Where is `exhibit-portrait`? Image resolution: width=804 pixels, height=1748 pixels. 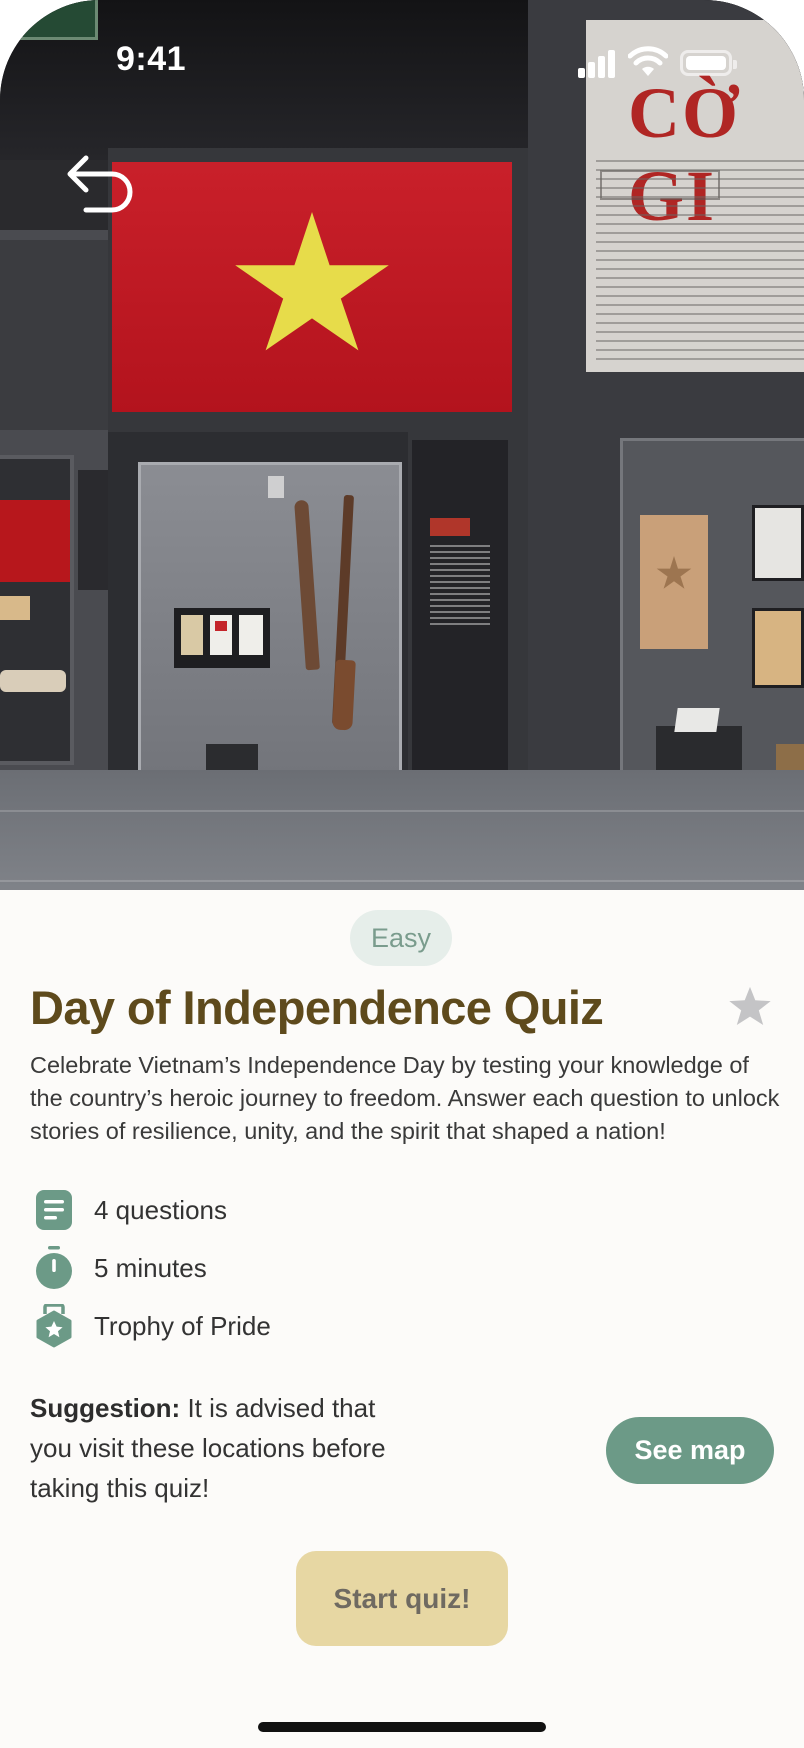
exhibit-portrait is located at coordinates (276, 487).